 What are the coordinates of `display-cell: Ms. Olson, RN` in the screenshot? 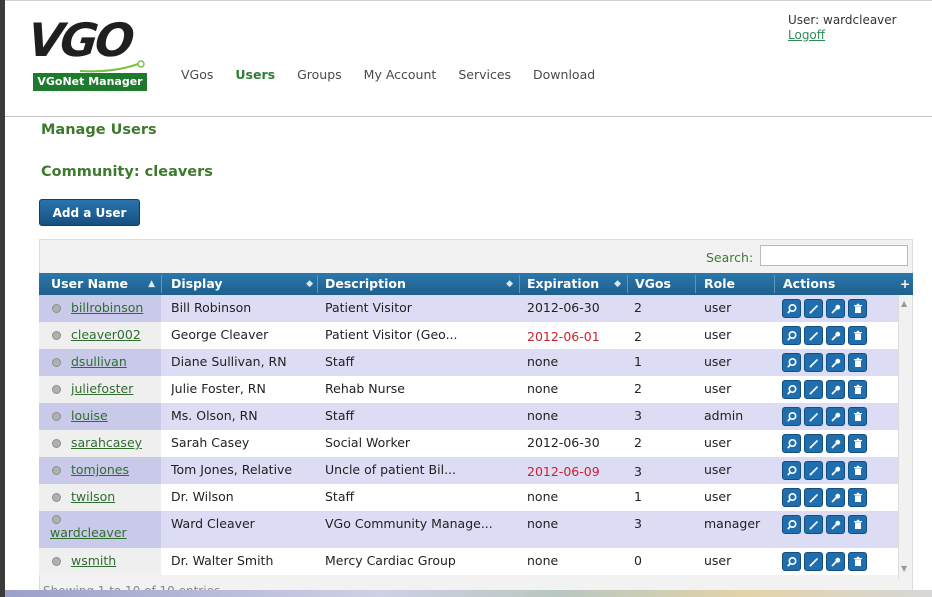 It's located at (214, 415).